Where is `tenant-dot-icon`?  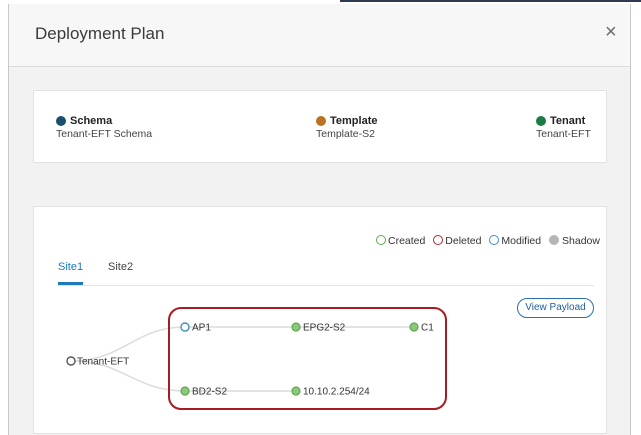 tenant-dot-icon is located at coordinates (541, 121).